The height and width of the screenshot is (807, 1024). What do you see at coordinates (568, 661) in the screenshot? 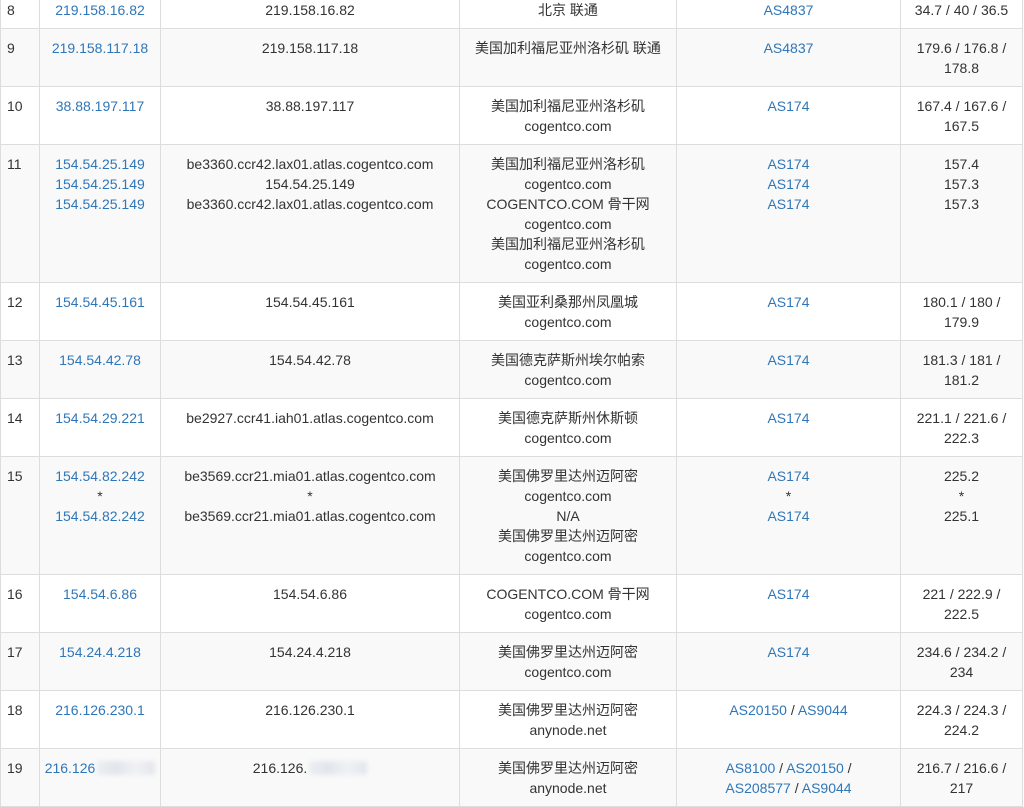
I see `location-cell: 美国佛罗里达州迈阿密 cogentco.com` at bounding box center [568, 661].